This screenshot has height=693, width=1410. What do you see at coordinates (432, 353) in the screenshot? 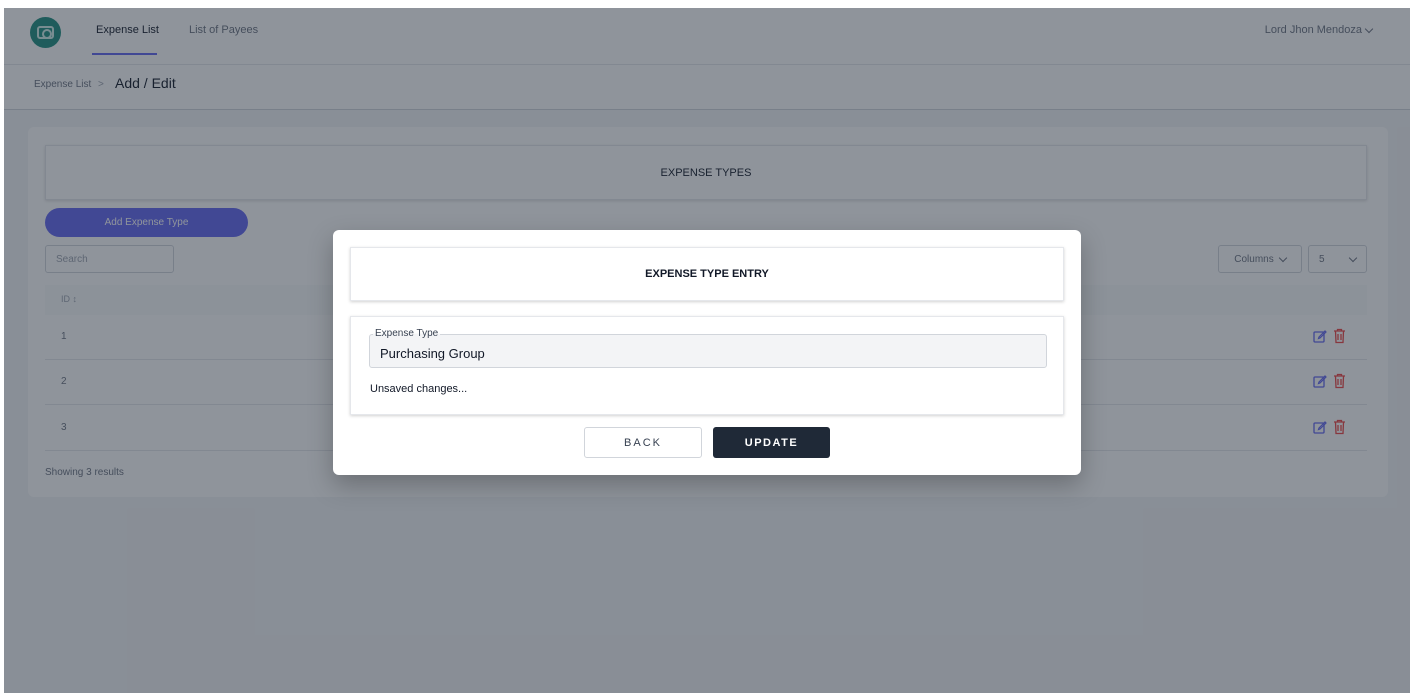
I see `expense-type-value: Purchasing Group` at bounding box center [432, 353].